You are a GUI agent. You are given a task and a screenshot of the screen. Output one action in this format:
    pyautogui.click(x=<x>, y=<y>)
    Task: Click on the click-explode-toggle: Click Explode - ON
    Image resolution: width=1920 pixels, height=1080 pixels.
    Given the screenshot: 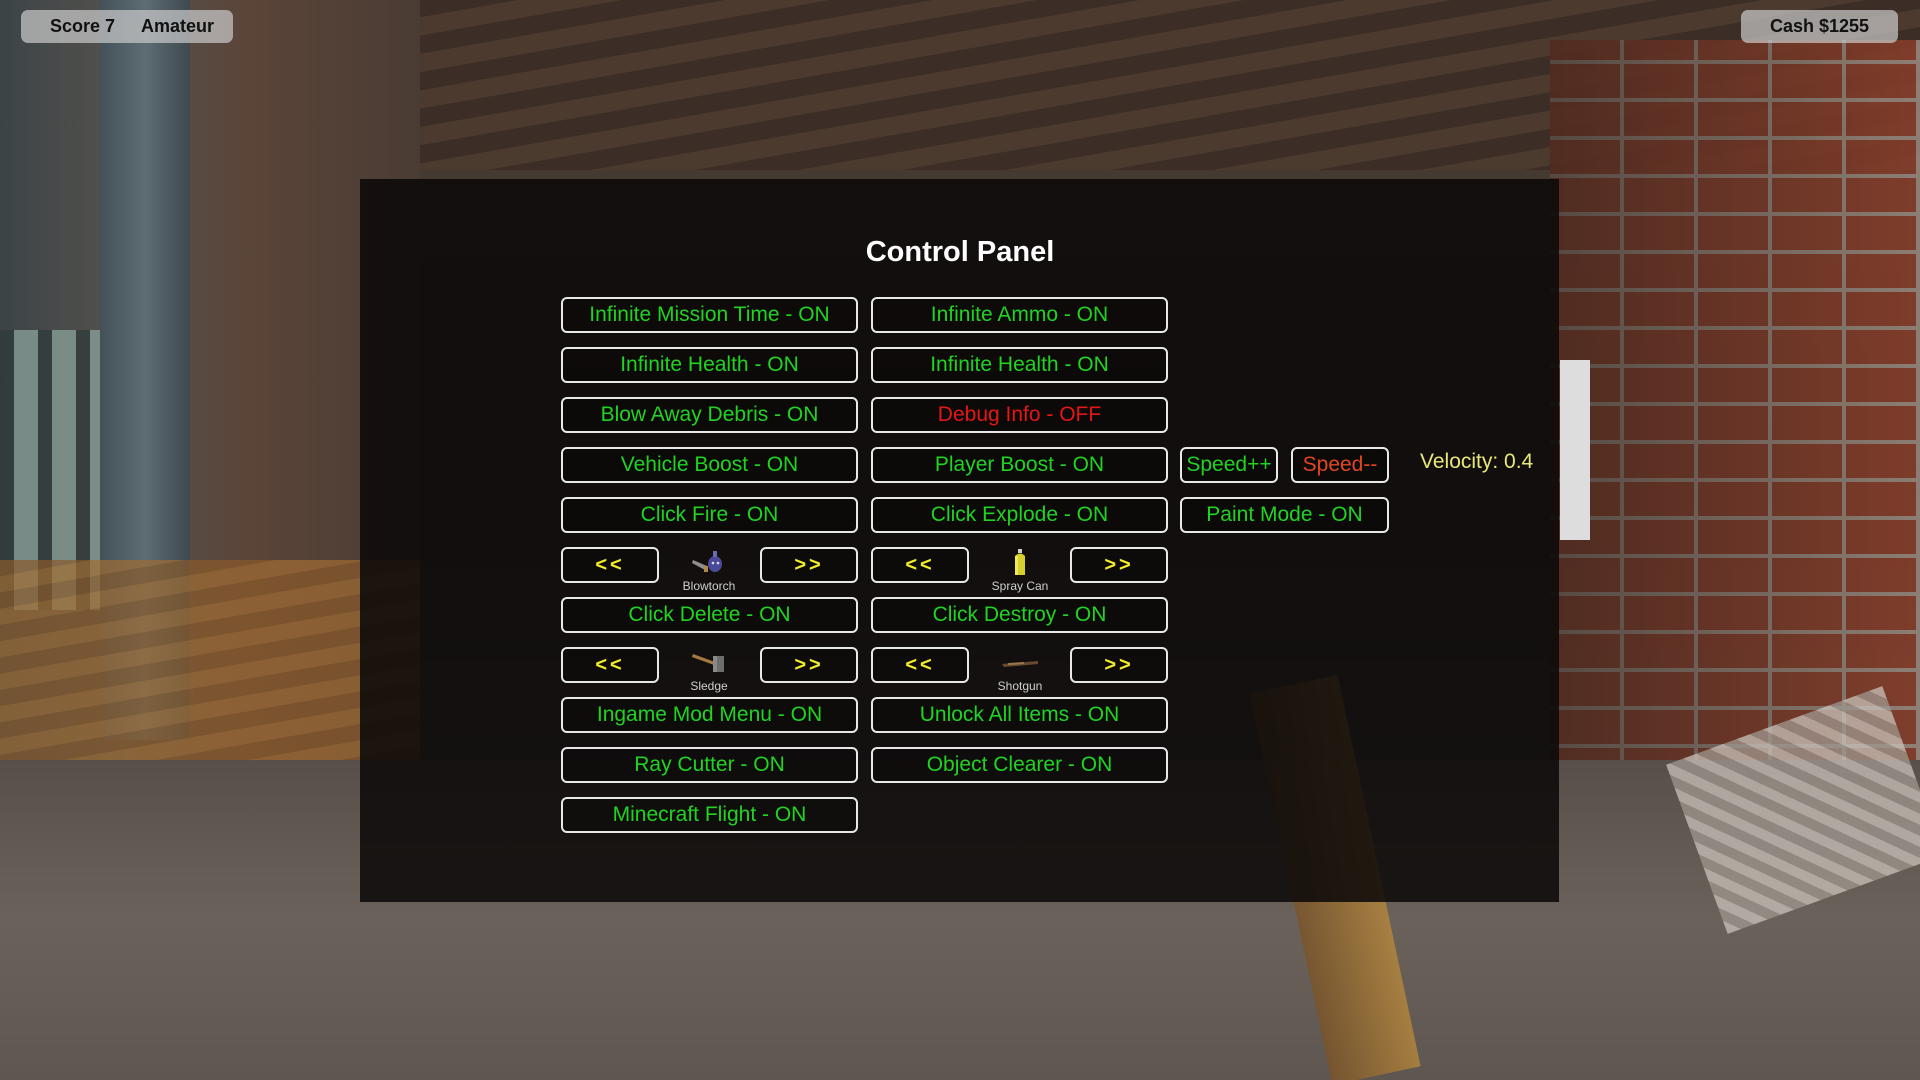 What is the action you would take?
    pyautogui.click(x=1019, y=515)
    